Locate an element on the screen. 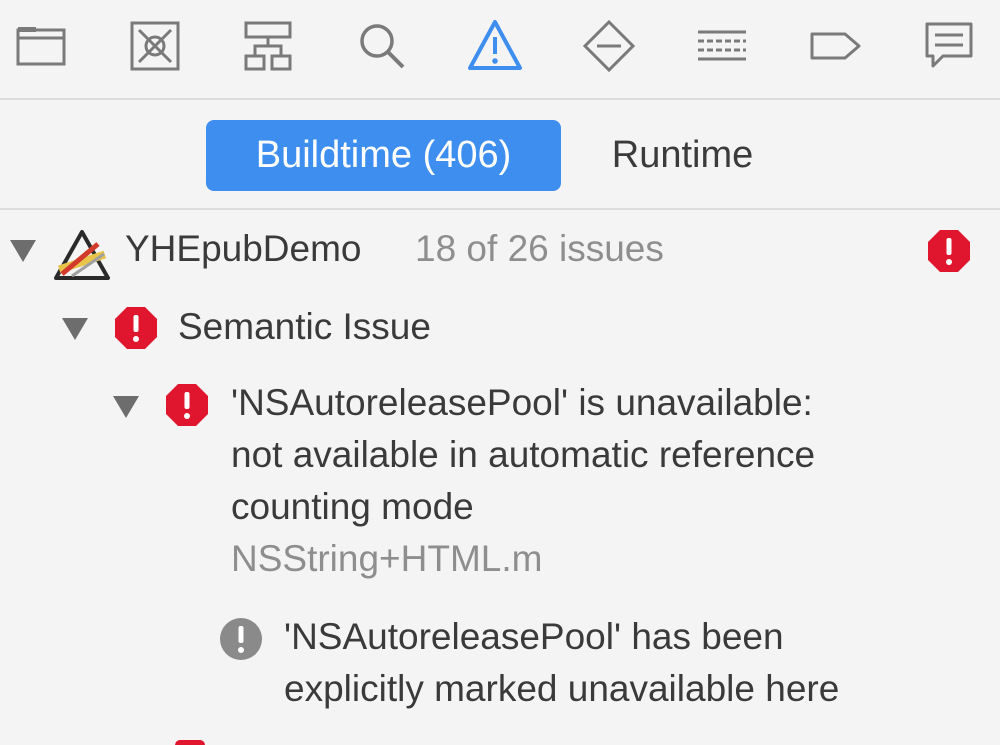 The image size is (1000, 745). buildtime-segment: Buildtime (406) is located at coordinates (383, 155).